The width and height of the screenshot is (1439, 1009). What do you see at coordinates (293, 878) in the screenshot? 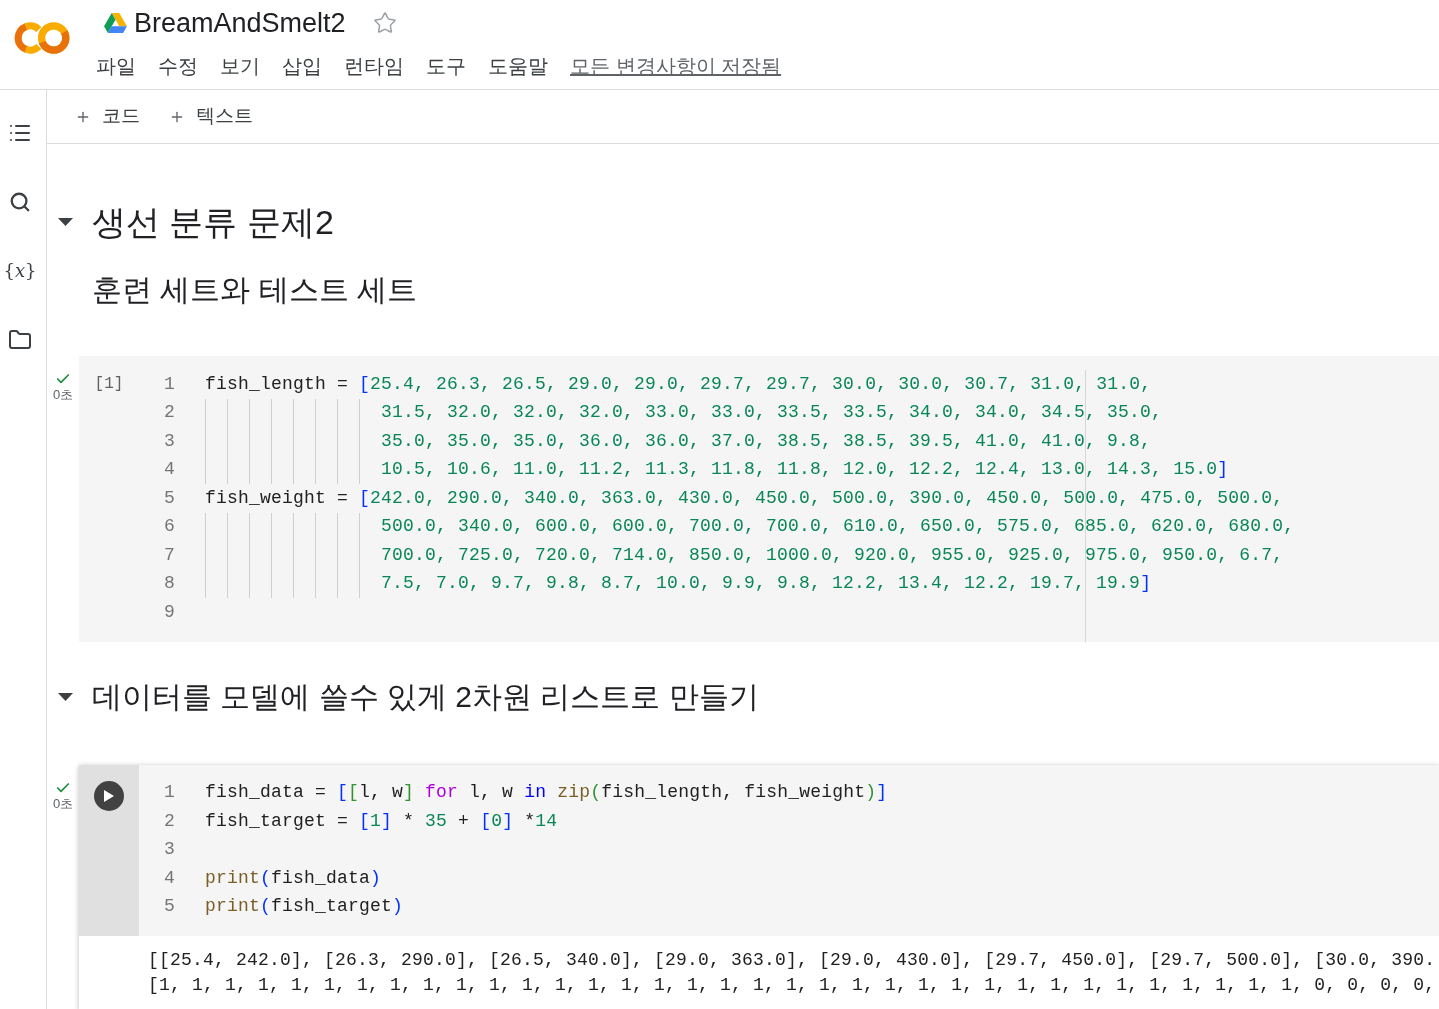
I see `code-line: print(fish_data)` at bounding box center [293, 878].